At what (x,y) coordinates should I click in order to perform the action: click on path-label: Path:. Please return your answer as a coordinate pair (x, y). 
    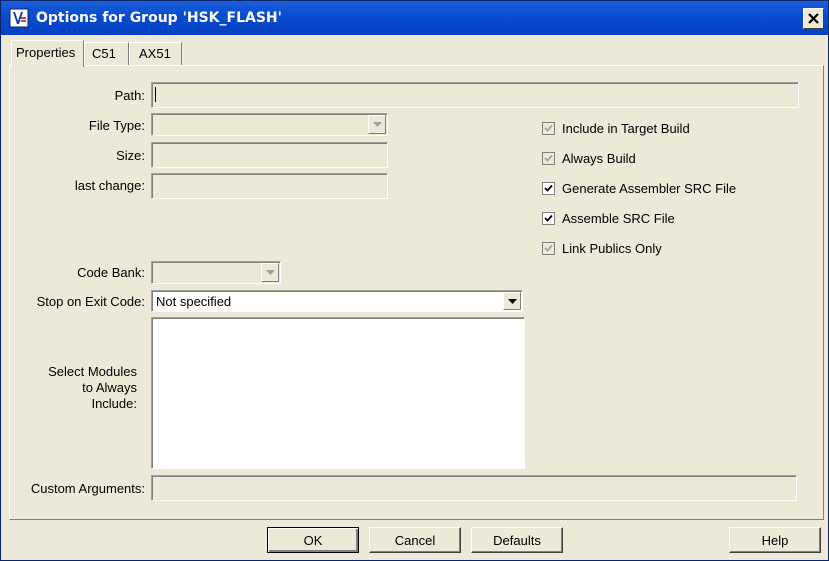
    Looking at the image, I should click on (129, 95).